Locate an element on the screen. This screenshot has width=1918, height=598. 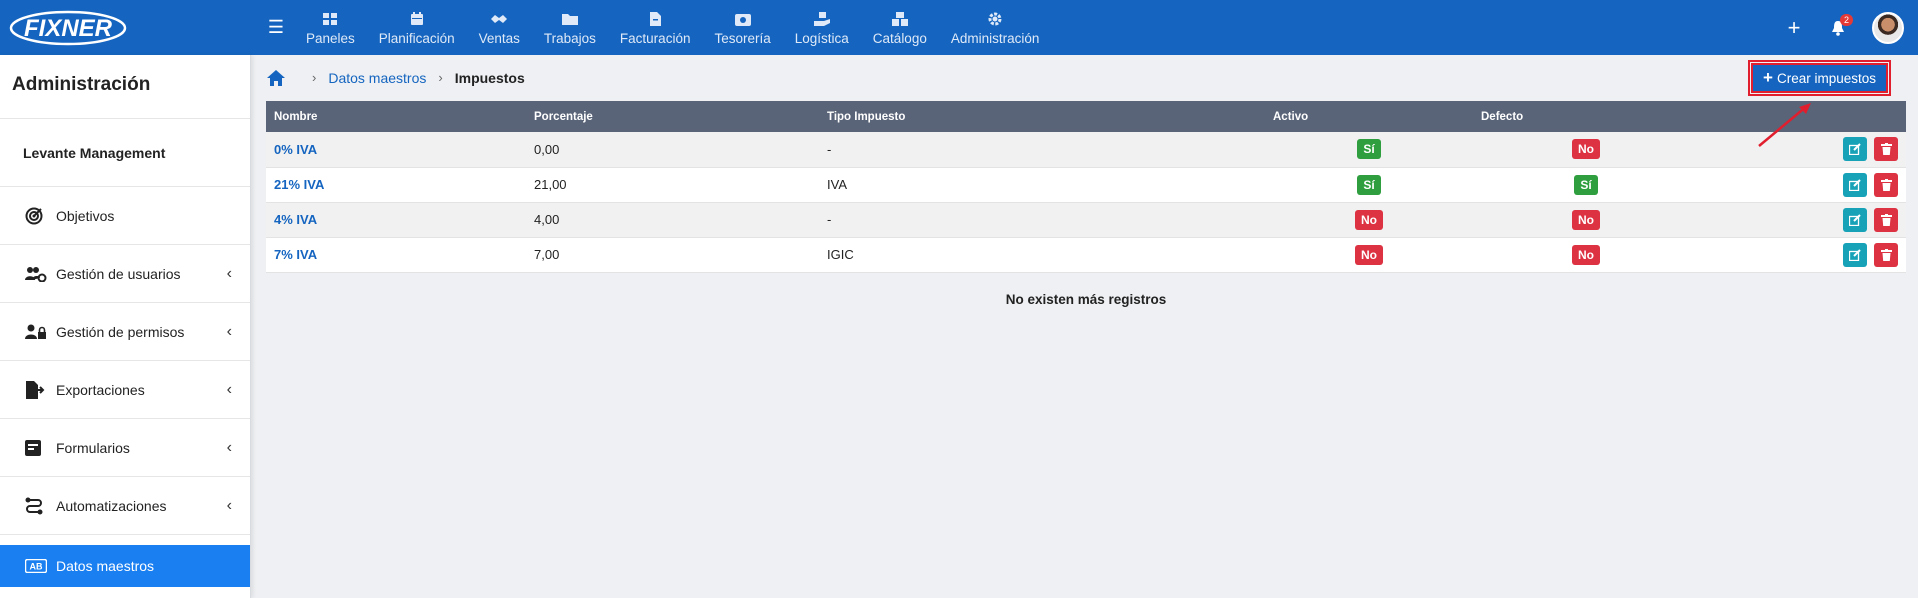
nav-item-catalogo: Catálogo is located at coordinates (900, 33).